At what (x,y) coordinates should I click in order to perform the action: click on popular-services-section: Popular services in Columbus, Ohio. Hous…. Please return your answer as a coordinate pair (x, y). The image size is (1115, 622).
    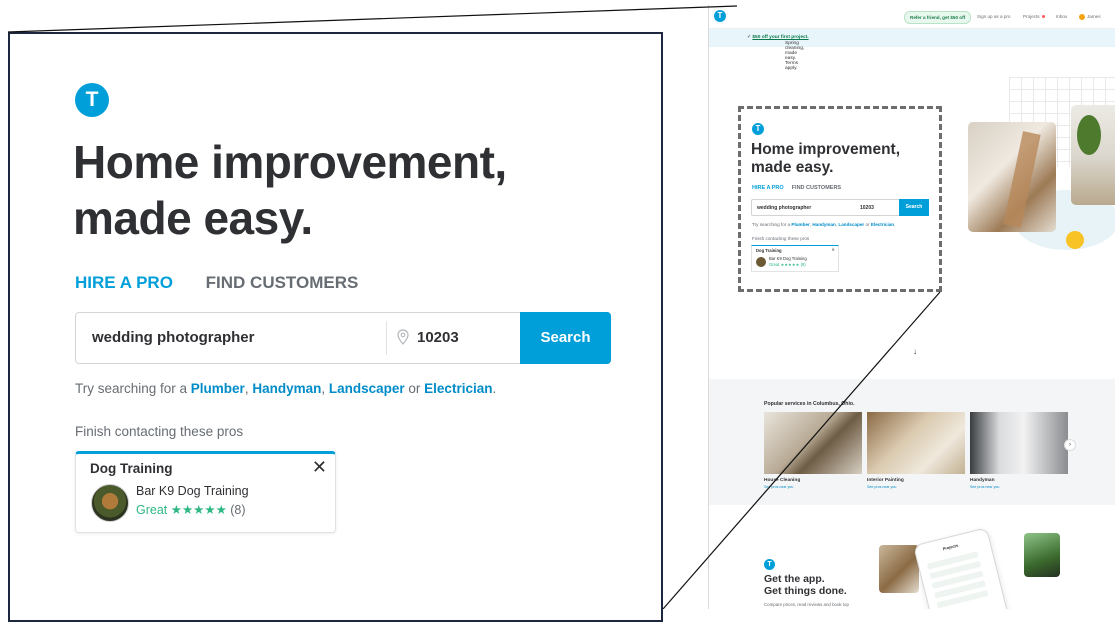
    Looking at the image, I should click on (912, 442).